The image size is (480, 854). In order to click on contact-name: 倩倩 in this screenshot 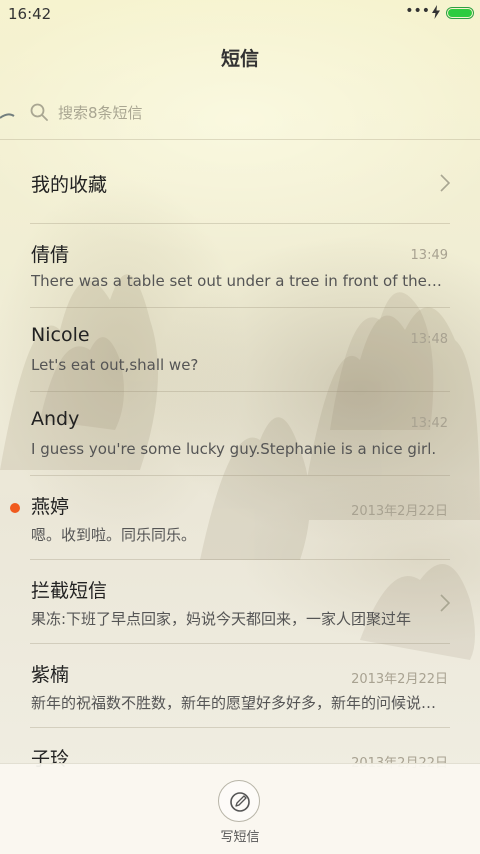, I will do `click(50, 255)`.